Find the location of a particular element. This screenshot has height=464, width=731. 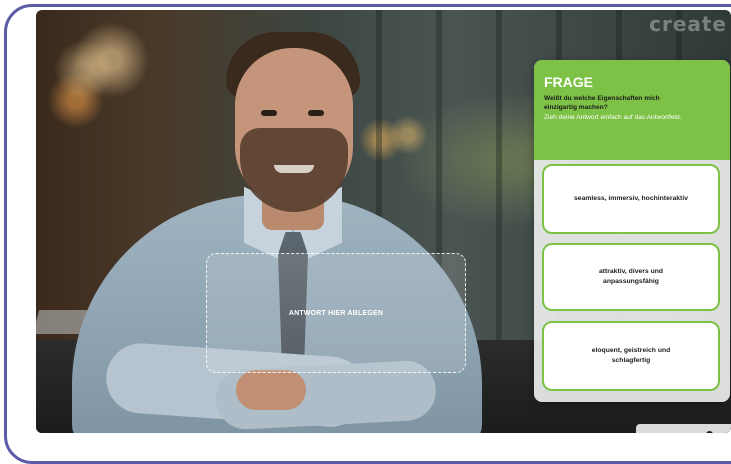

answer-drop-zone: ANTWORT HIER ABLEGEN is located at coordinates (336, 313).